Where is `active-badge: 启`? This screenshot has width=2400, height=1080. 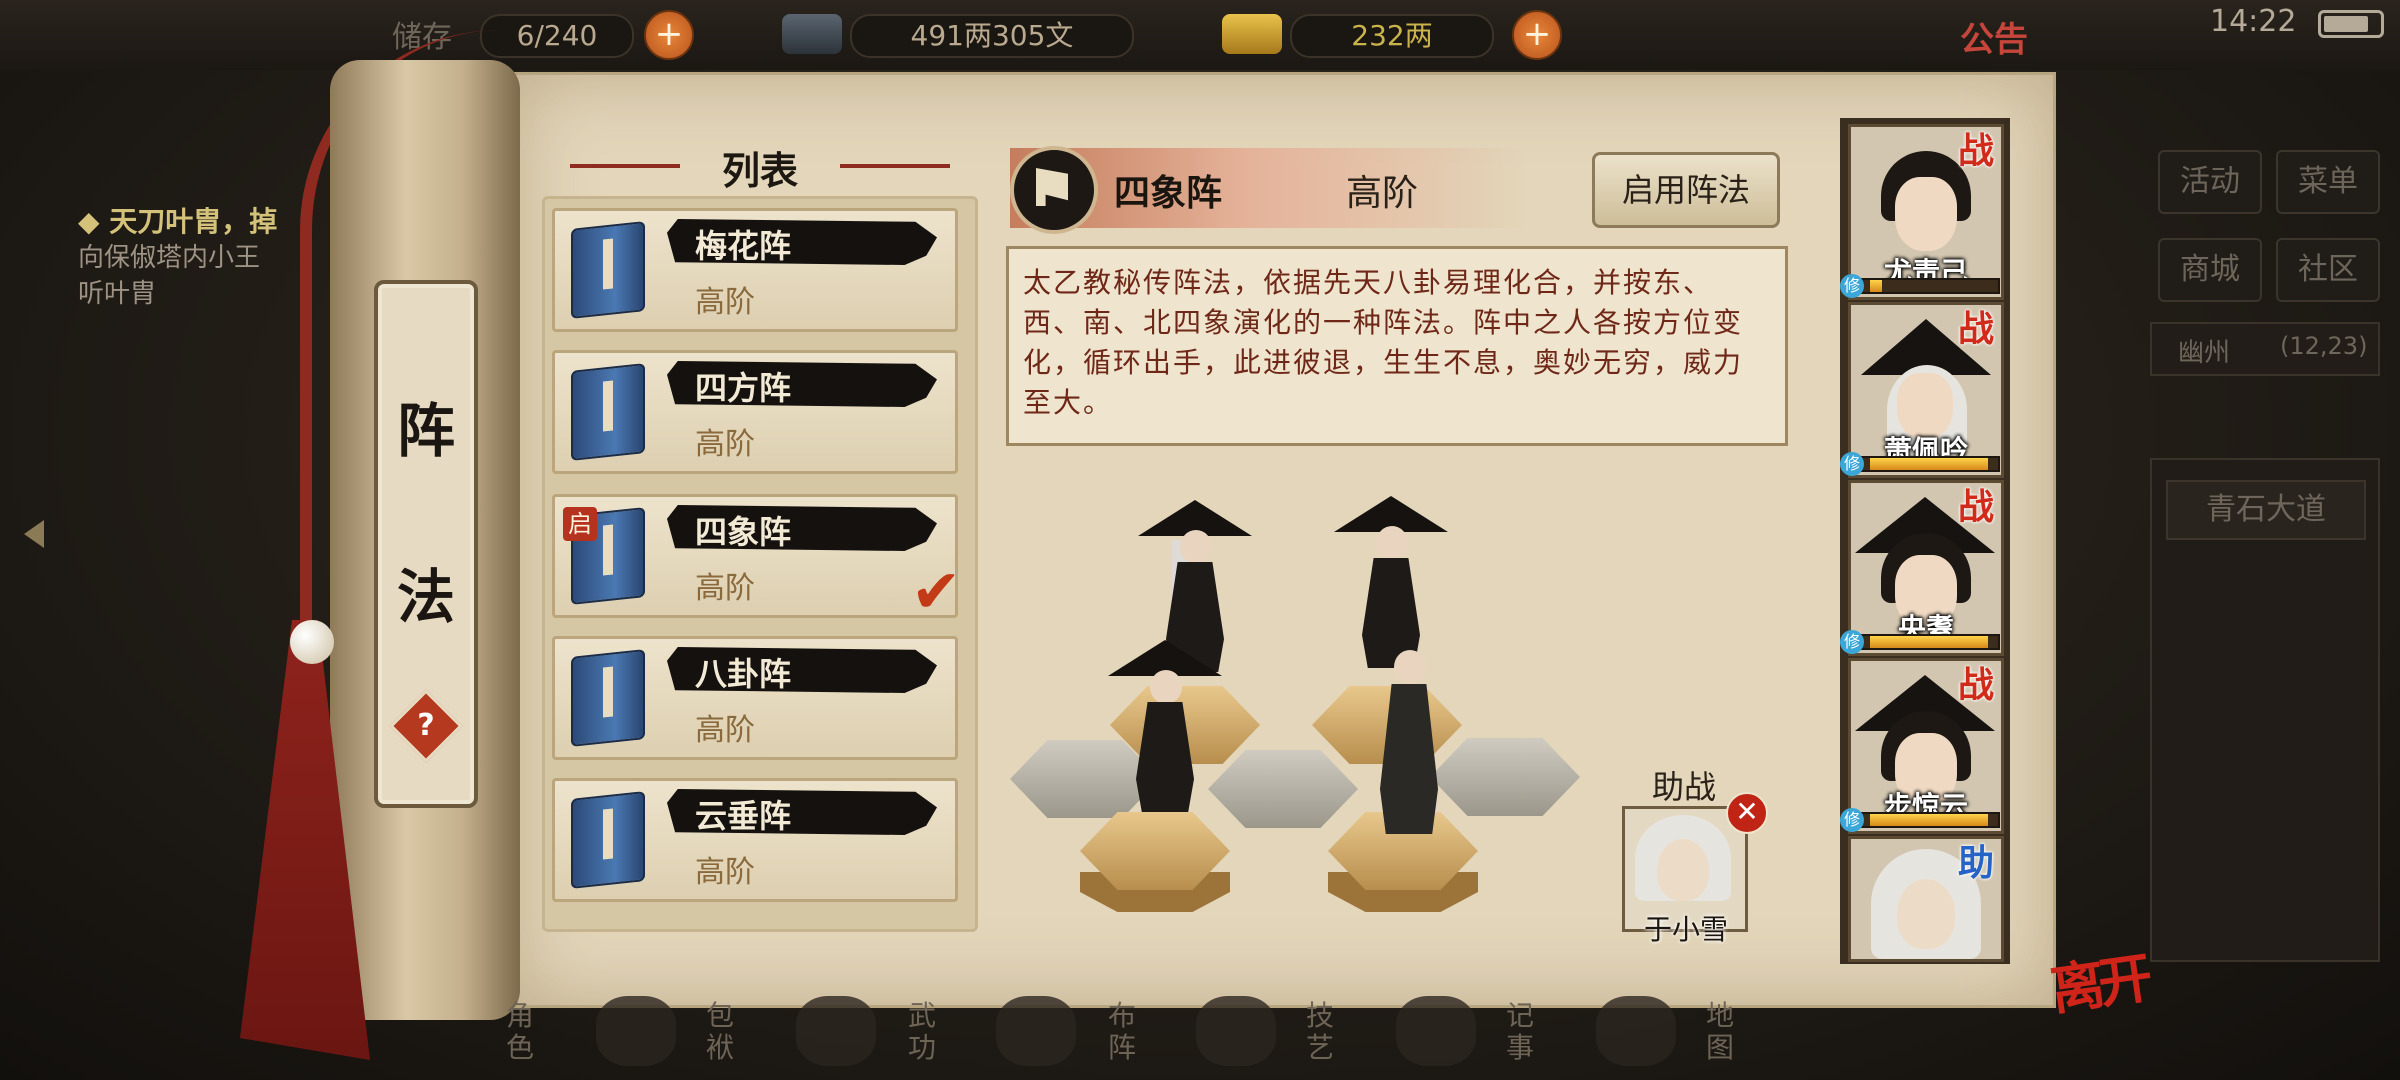 active-badge: 启 is located at coordinates (580, 524).